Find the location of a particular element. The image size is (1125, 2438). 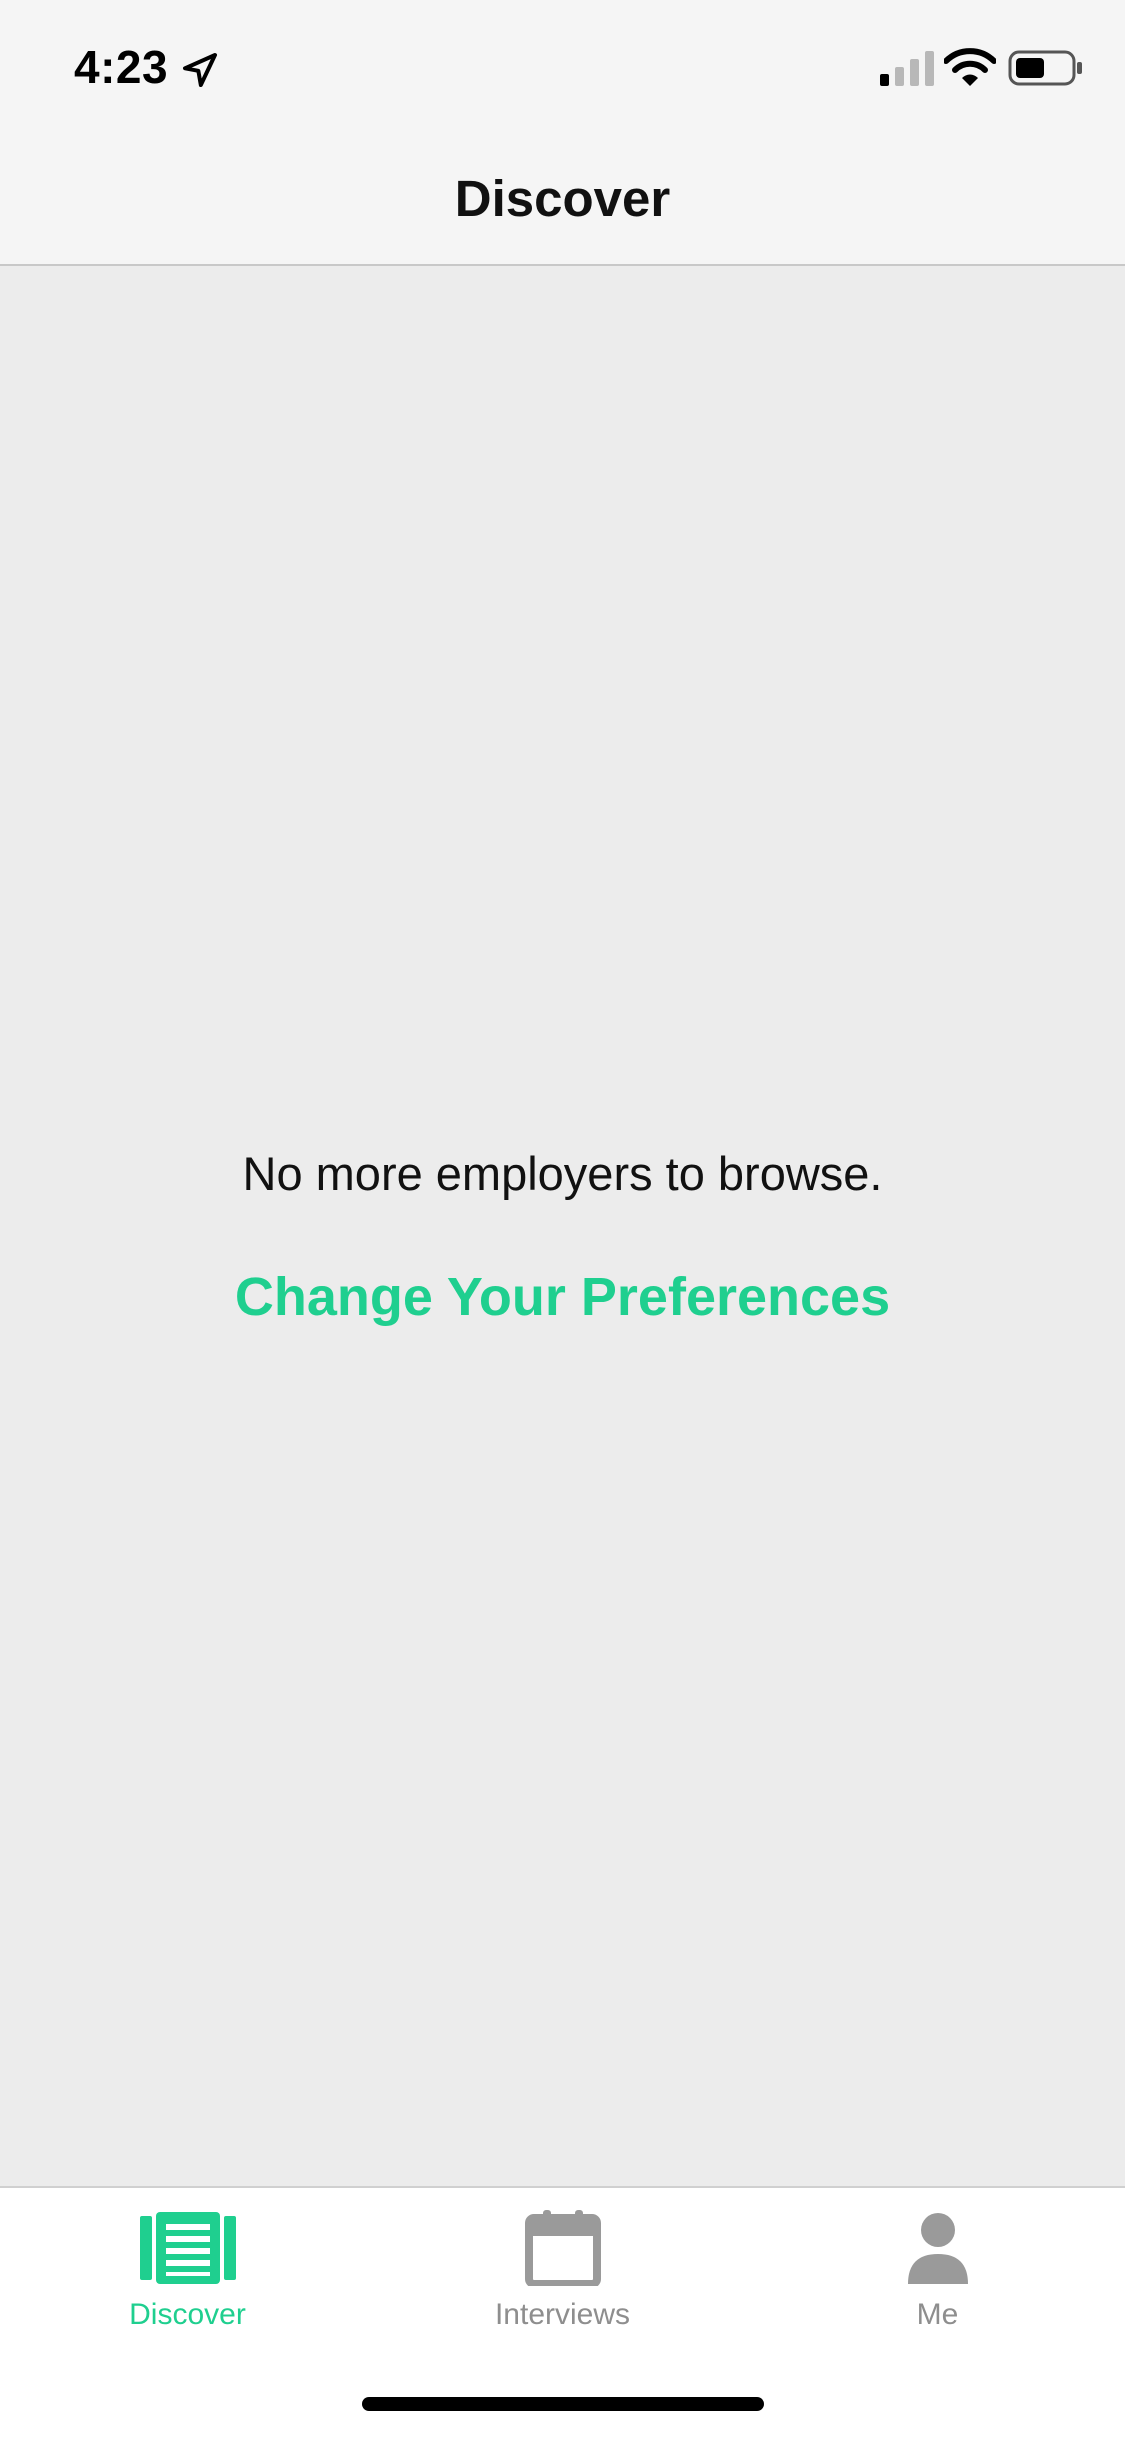

location-arrow-icon is located at coordinates (200, 70).